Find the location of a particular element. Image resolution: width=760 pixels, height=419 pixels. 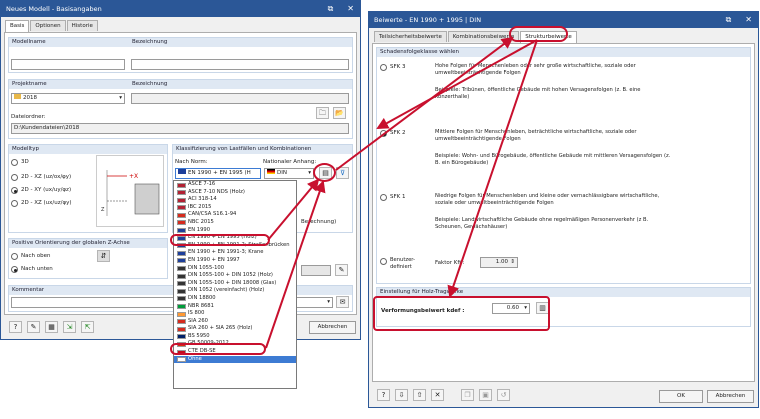

radio-sfk3 is located at coordinates (383, 67).